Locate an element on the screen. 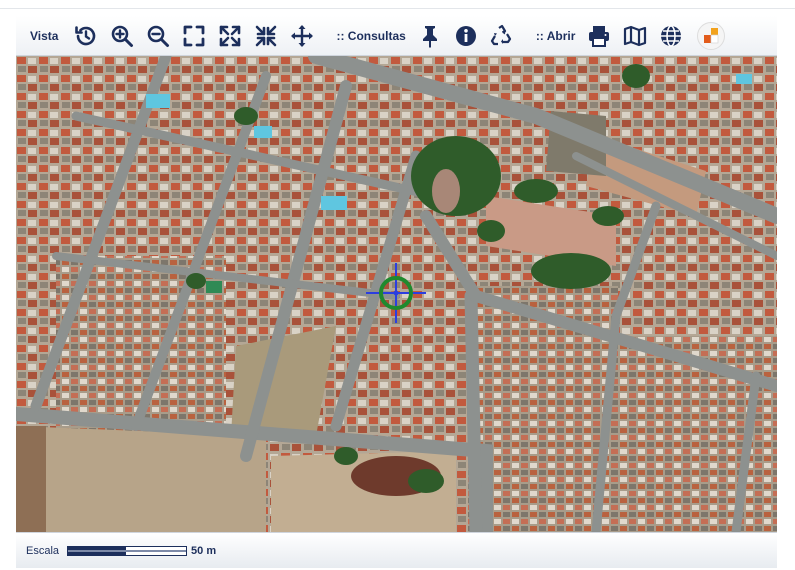  pan-button is located at coordinates (302, 36).